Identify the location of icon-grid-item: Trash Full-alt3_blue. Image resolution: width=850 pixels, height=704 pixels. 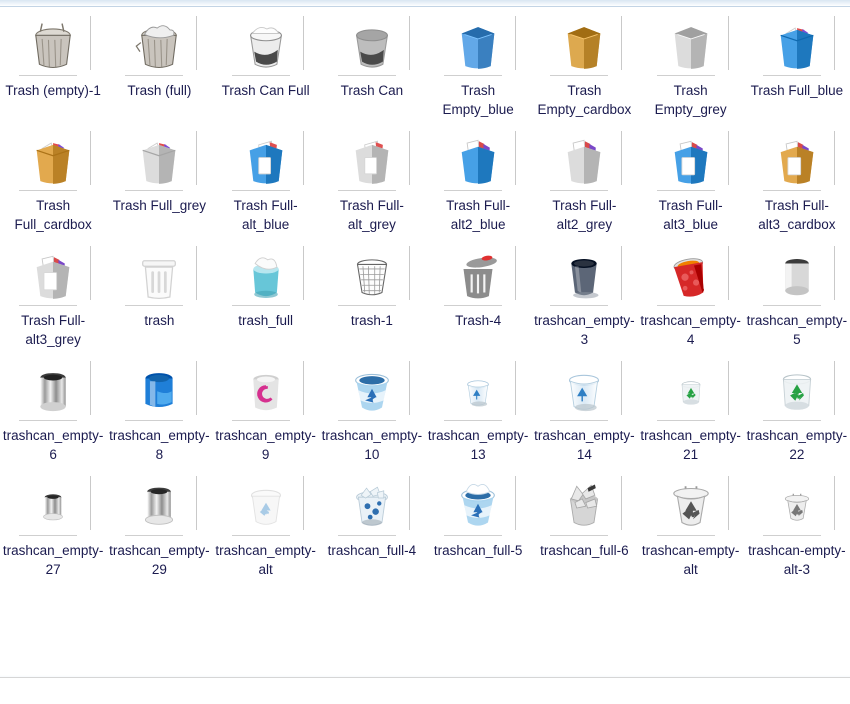
(691, 178).